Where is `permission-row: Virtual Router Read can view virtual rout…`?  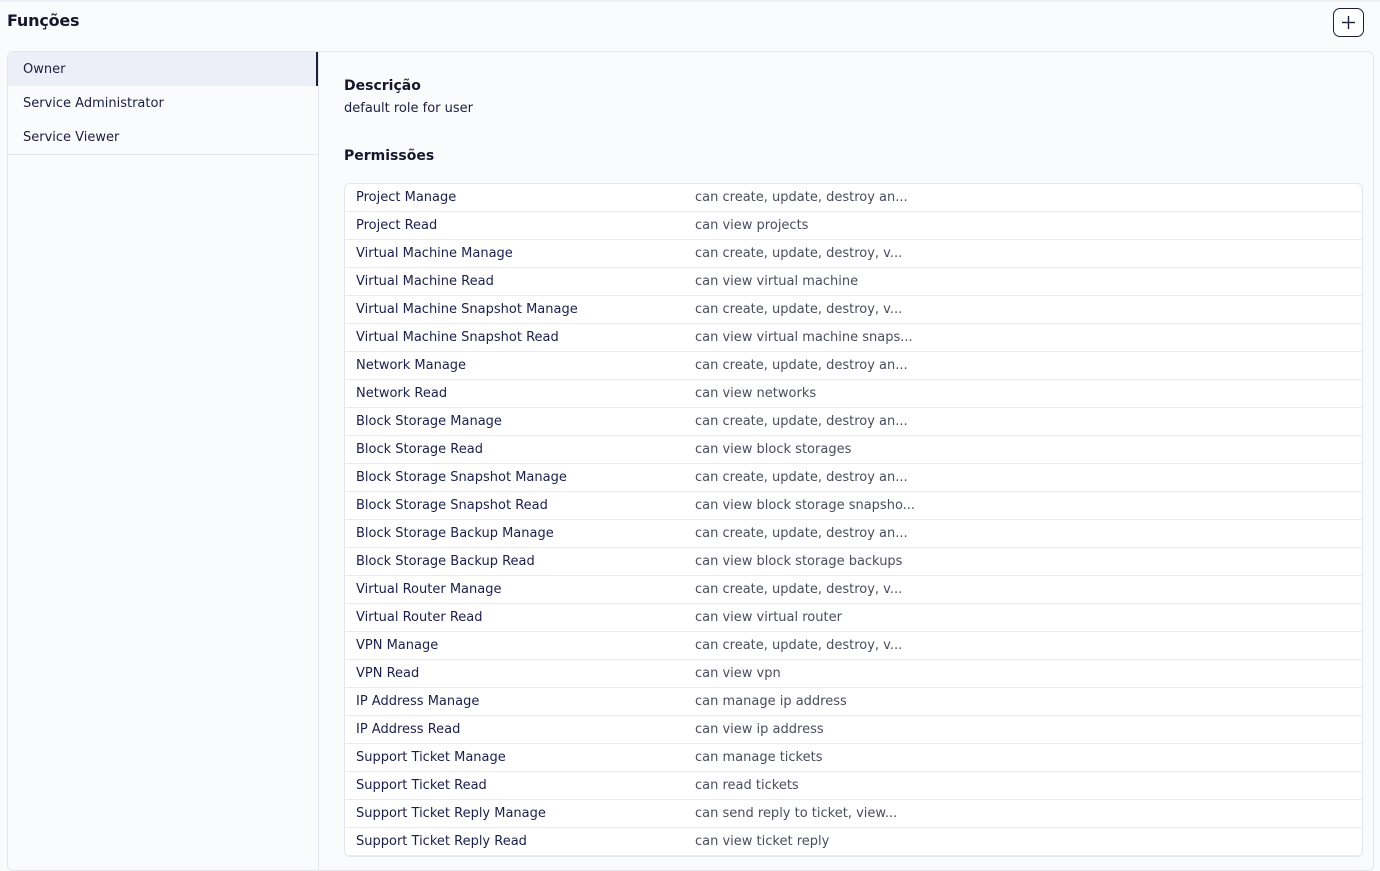 permission-row: Virtual Router Read can view virtual rout… is located at coordinates (853, 618).